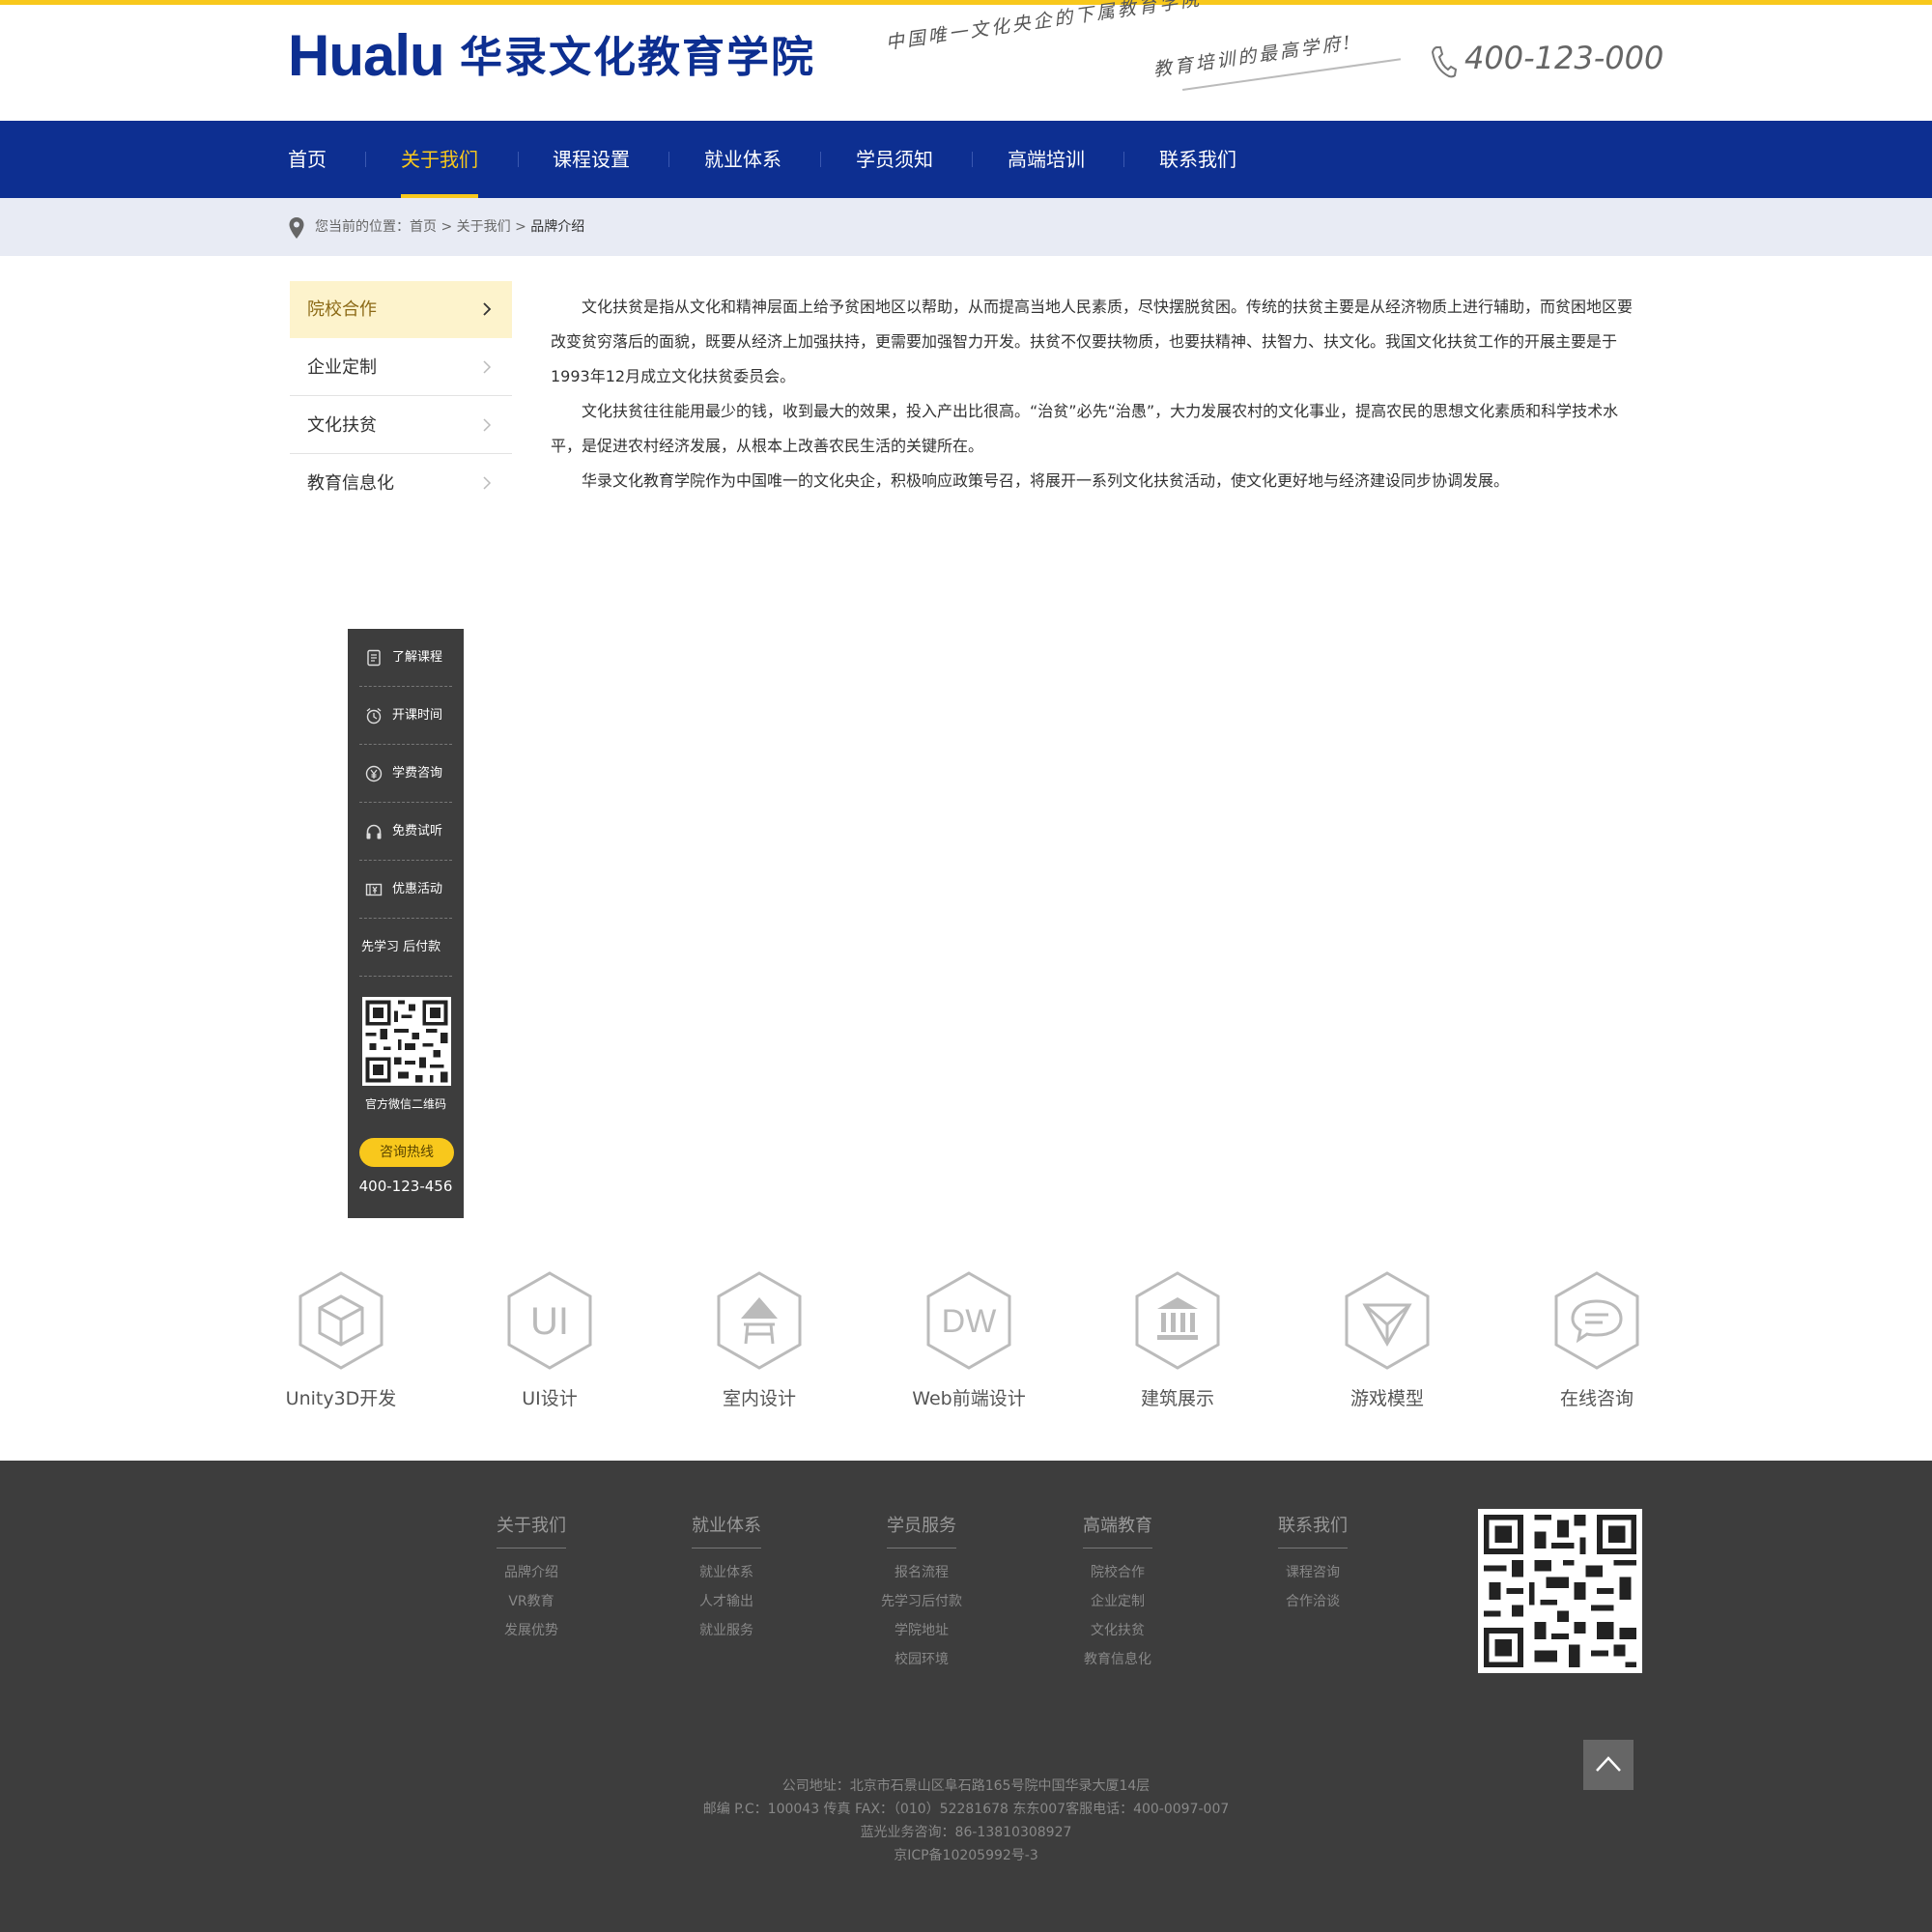 The width and height of the screenshot is (1932, 1932). What do you see at coordinates (417, 889) in the screenshot?
I see `float-item-label: 优惠活动` at bounding box center [417, 889].